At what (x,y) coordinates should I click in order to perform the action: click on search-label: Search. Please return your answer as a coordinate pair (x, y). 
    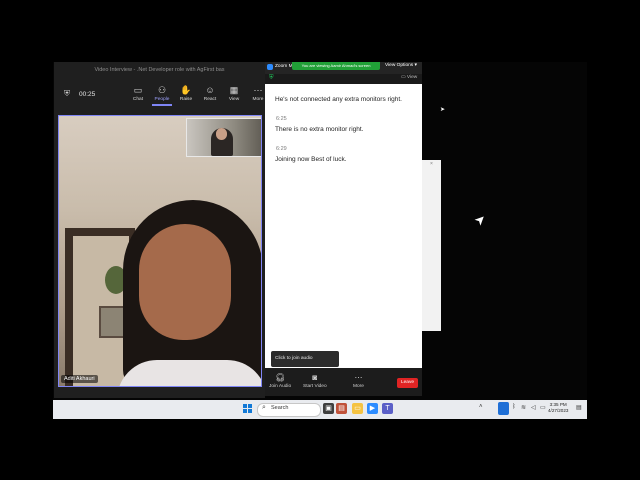
    Looking at the image, I should click on (280, 408).